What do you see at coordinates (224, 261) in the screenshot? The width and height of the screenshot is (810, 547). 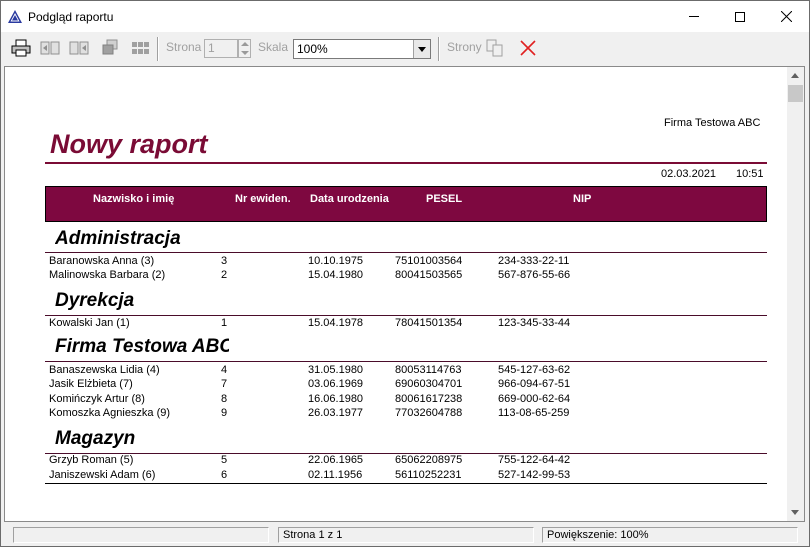 I see `cell-nr: 3` at bounding box center [224, 261].